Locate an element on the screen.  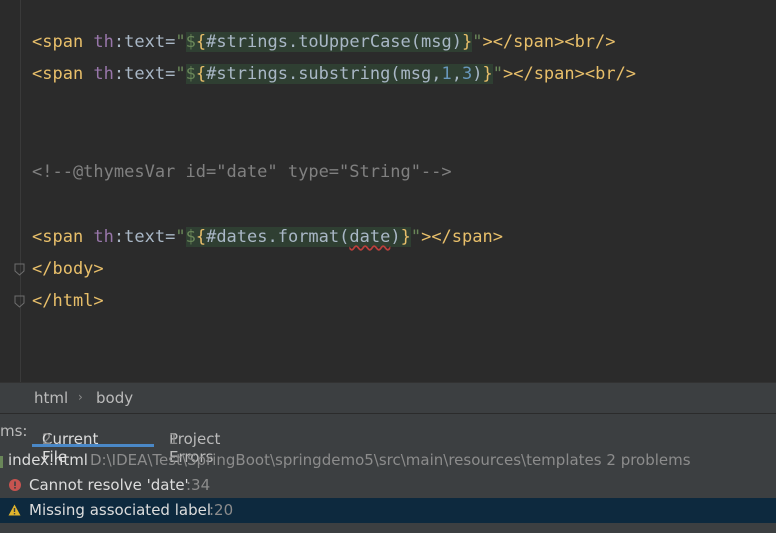
comma: , is located at coordinates (456, 74).